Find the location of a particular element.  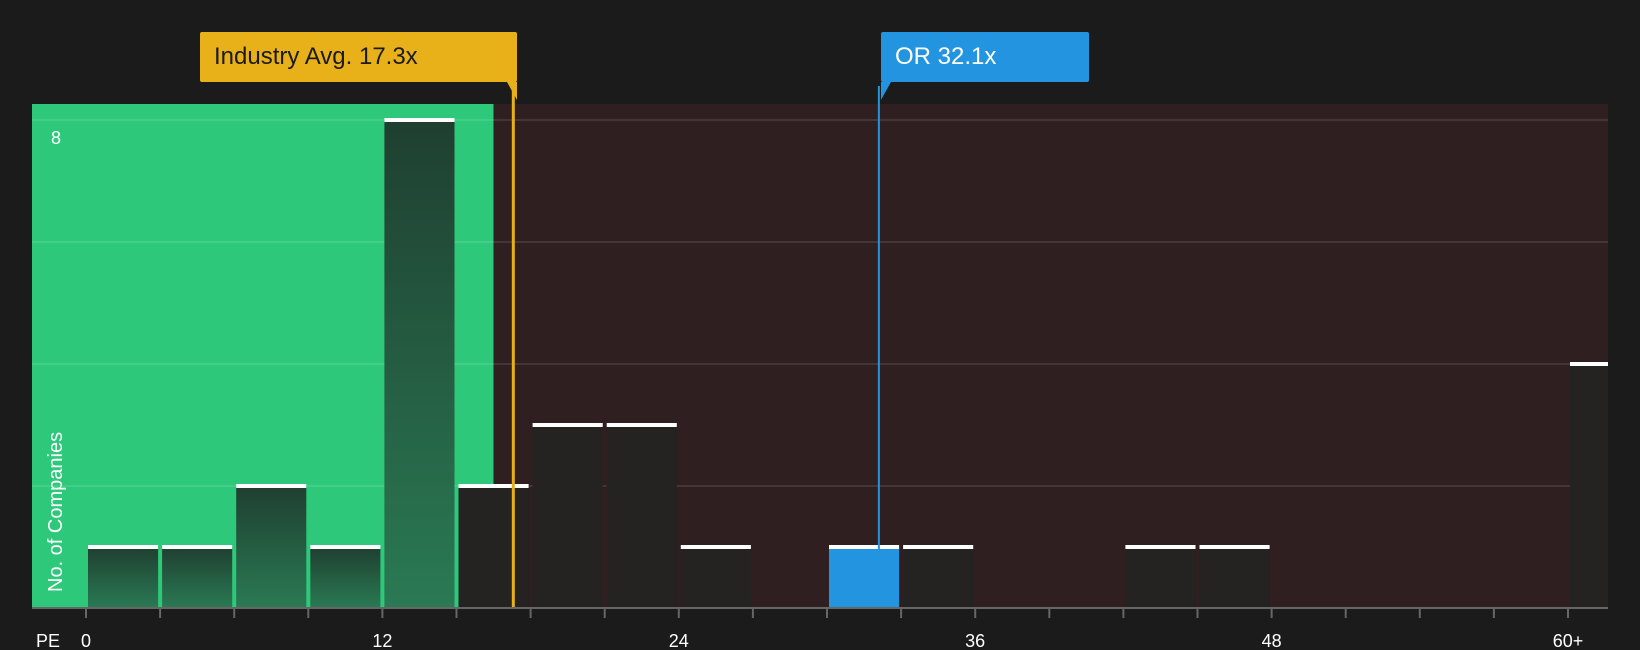

y-tick-label: 8 is located at coordinates (56, 138).